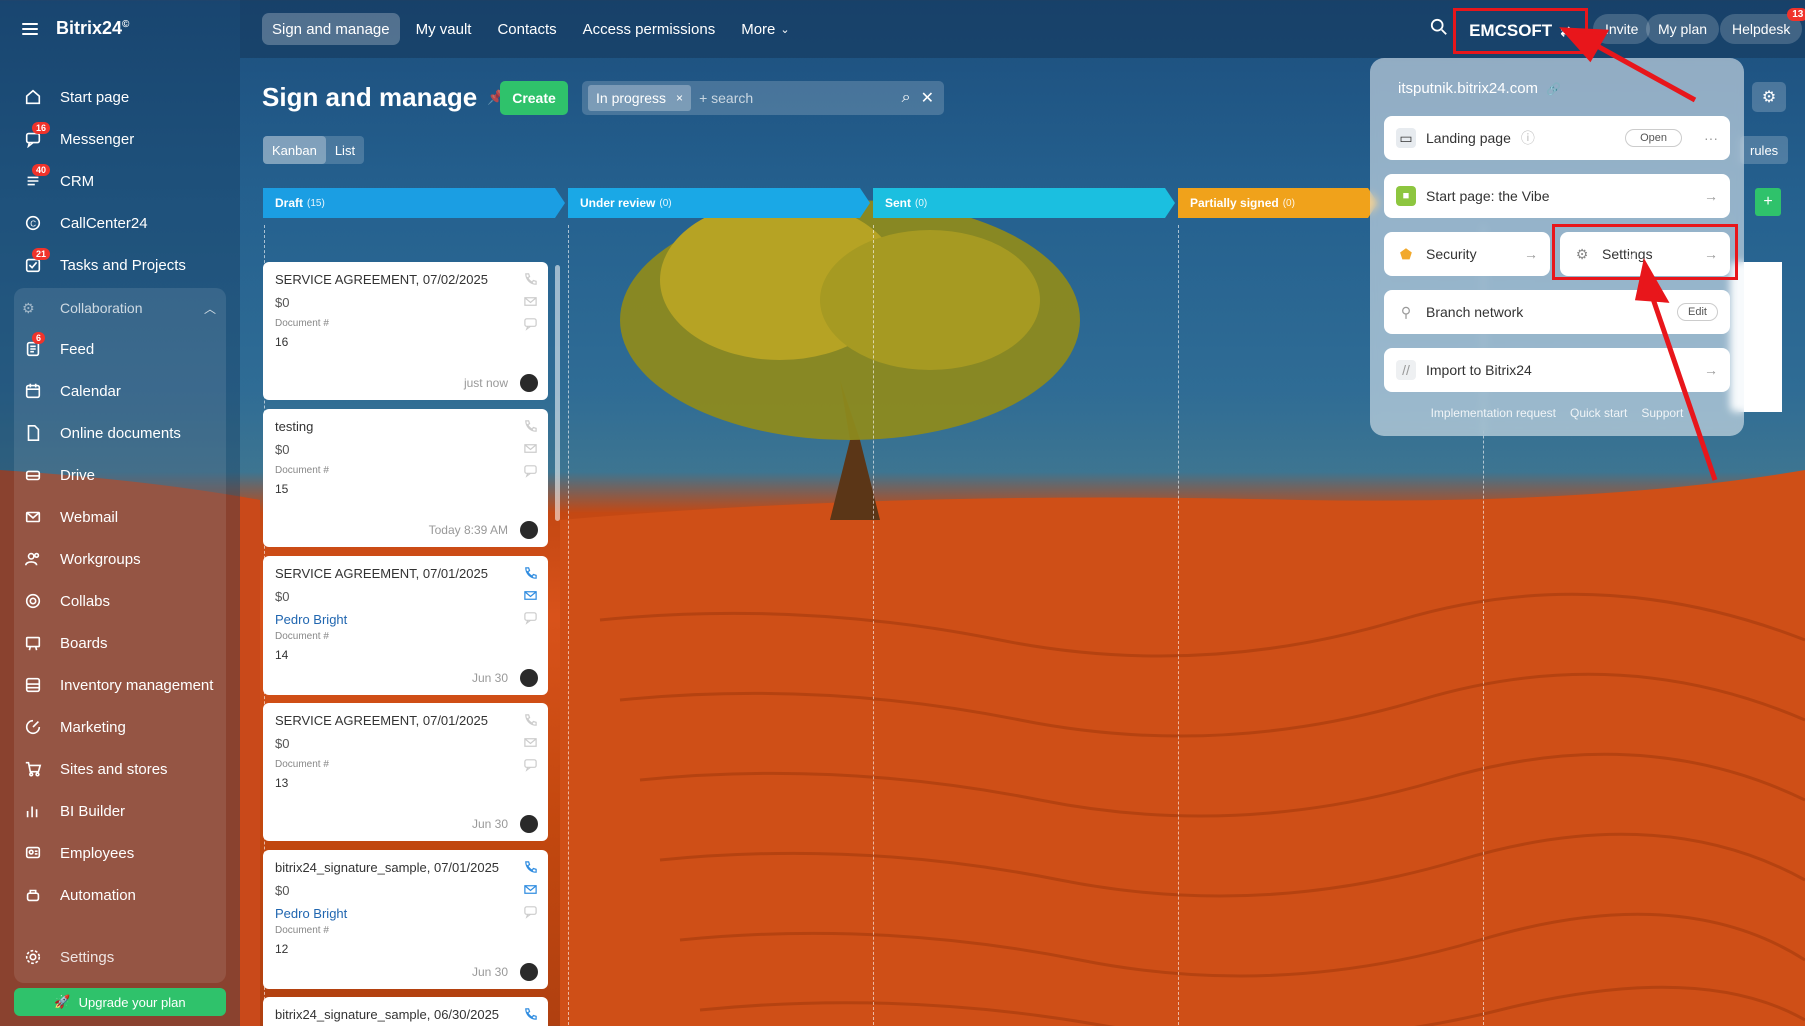 Image resolution: width=1805 pixels, height=1026 pixels. I want to click on collaboration-header: ⚙ Collaboration ︿, so click(120, 308).